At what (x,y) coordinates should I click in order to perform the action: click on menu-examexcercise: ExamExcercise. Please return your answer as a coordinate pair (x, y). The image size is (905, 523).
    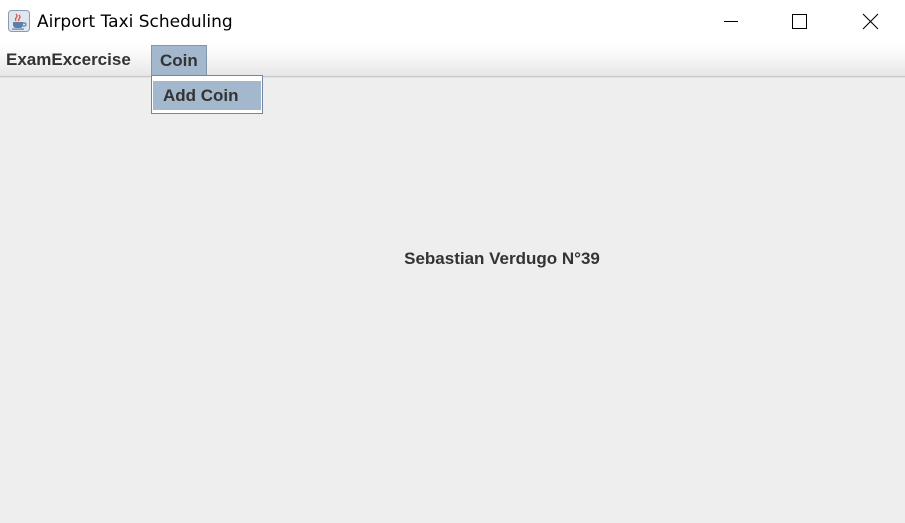
    Looking at the image, I should click on (68, 60).